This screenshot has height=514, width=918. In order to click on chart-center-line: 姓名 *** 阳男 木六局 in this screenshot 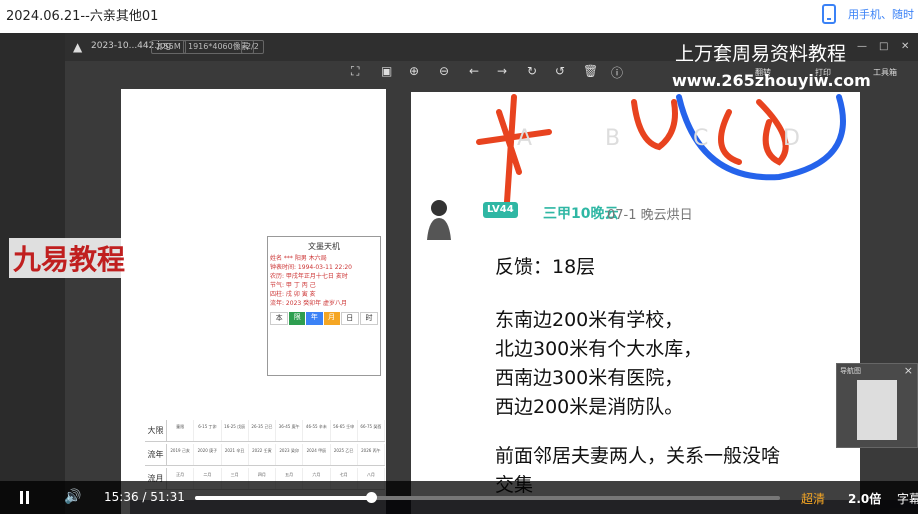, I will do `click(298, 258)`.